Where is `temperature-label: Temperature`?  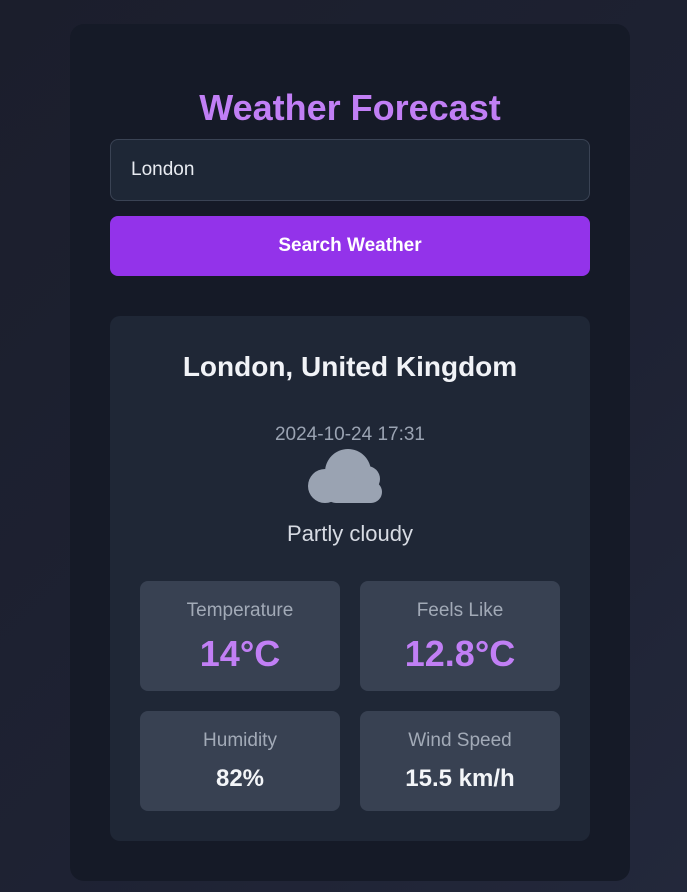 temperature-label: Temperature is located at coordinates (240, 610).